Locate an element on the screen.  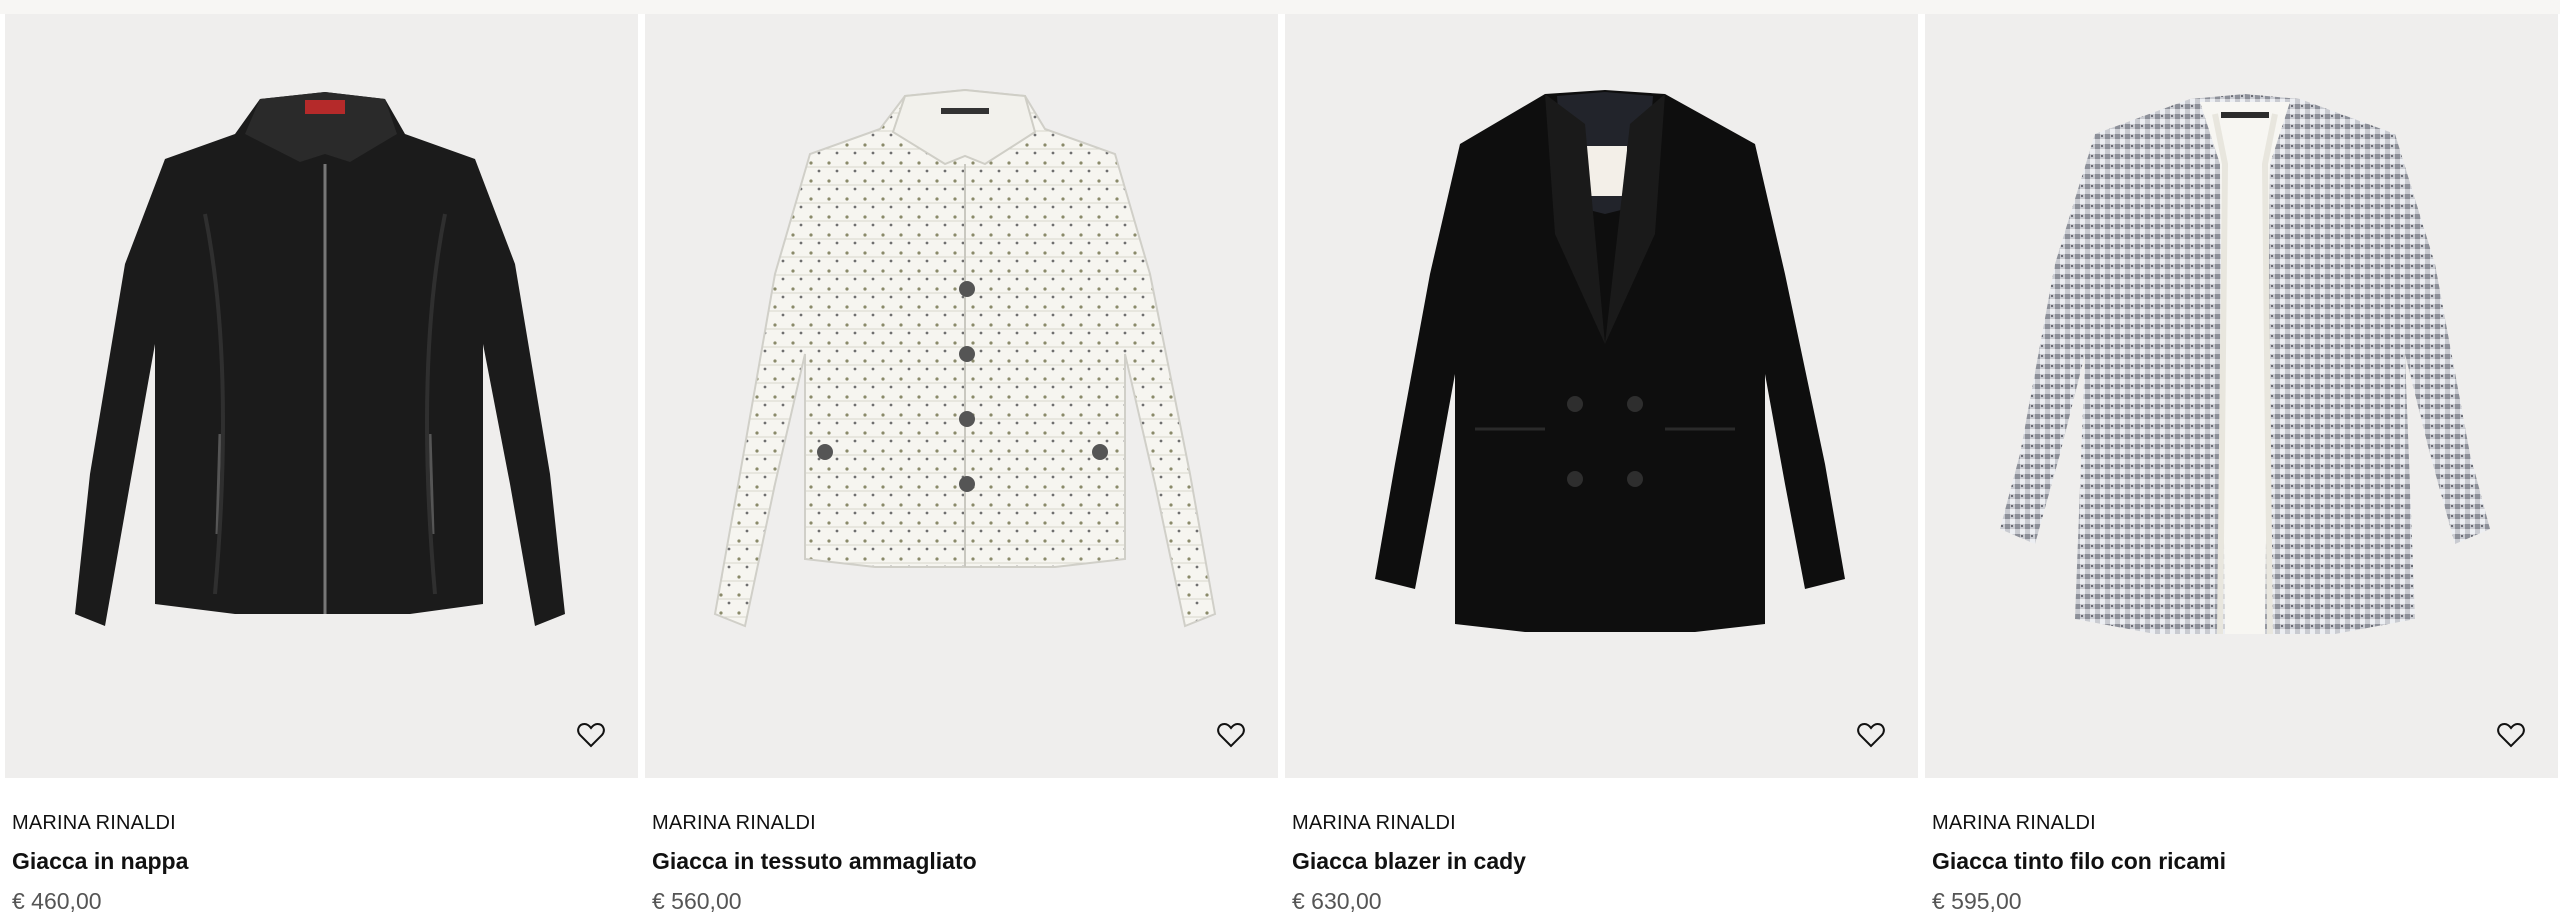
product-name: Giacca in nappa is located at coordinates (100, 861).